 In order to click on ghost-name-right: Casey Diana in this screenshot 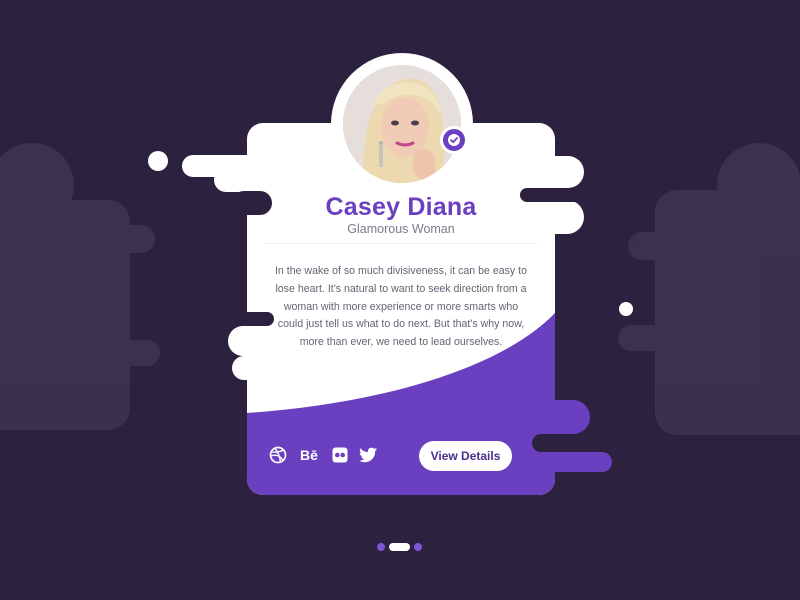, I will do `click(768, 253)`.